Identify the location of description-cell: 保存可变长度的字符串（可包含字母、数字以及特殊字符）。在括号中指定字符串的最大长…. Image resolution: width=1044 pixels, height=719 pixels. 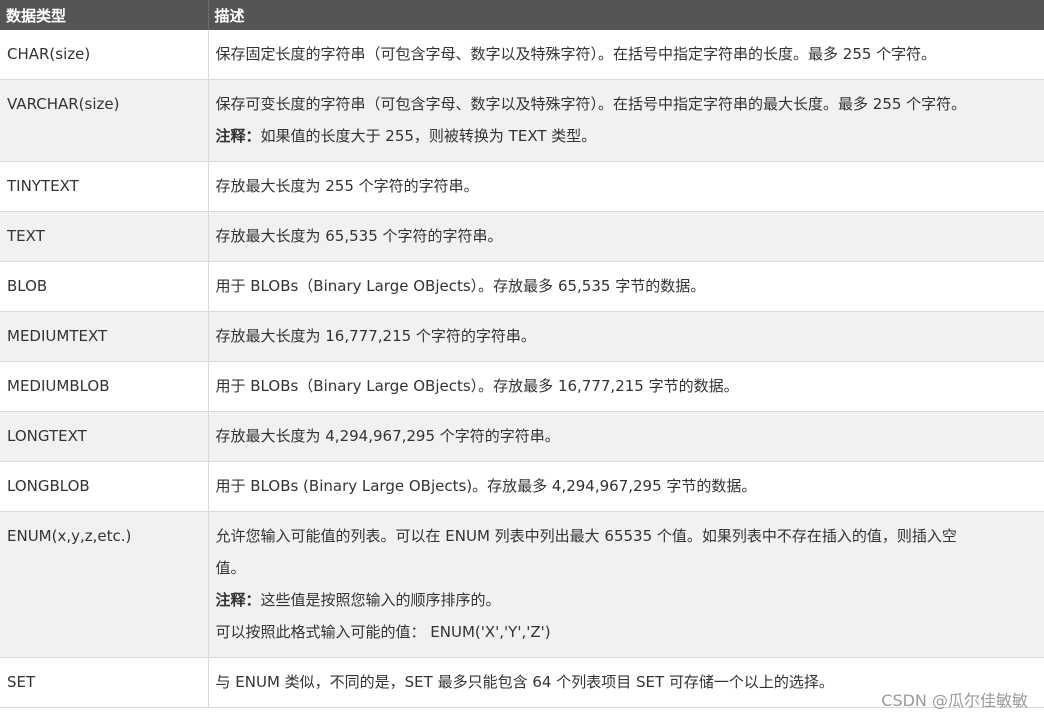
(626, 120).